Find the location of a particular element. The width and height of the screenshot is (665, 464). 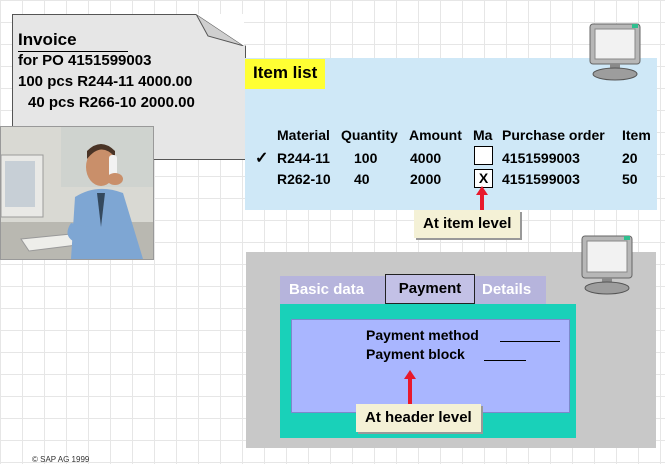

payment-method-field is located at coordinates (530, 341).